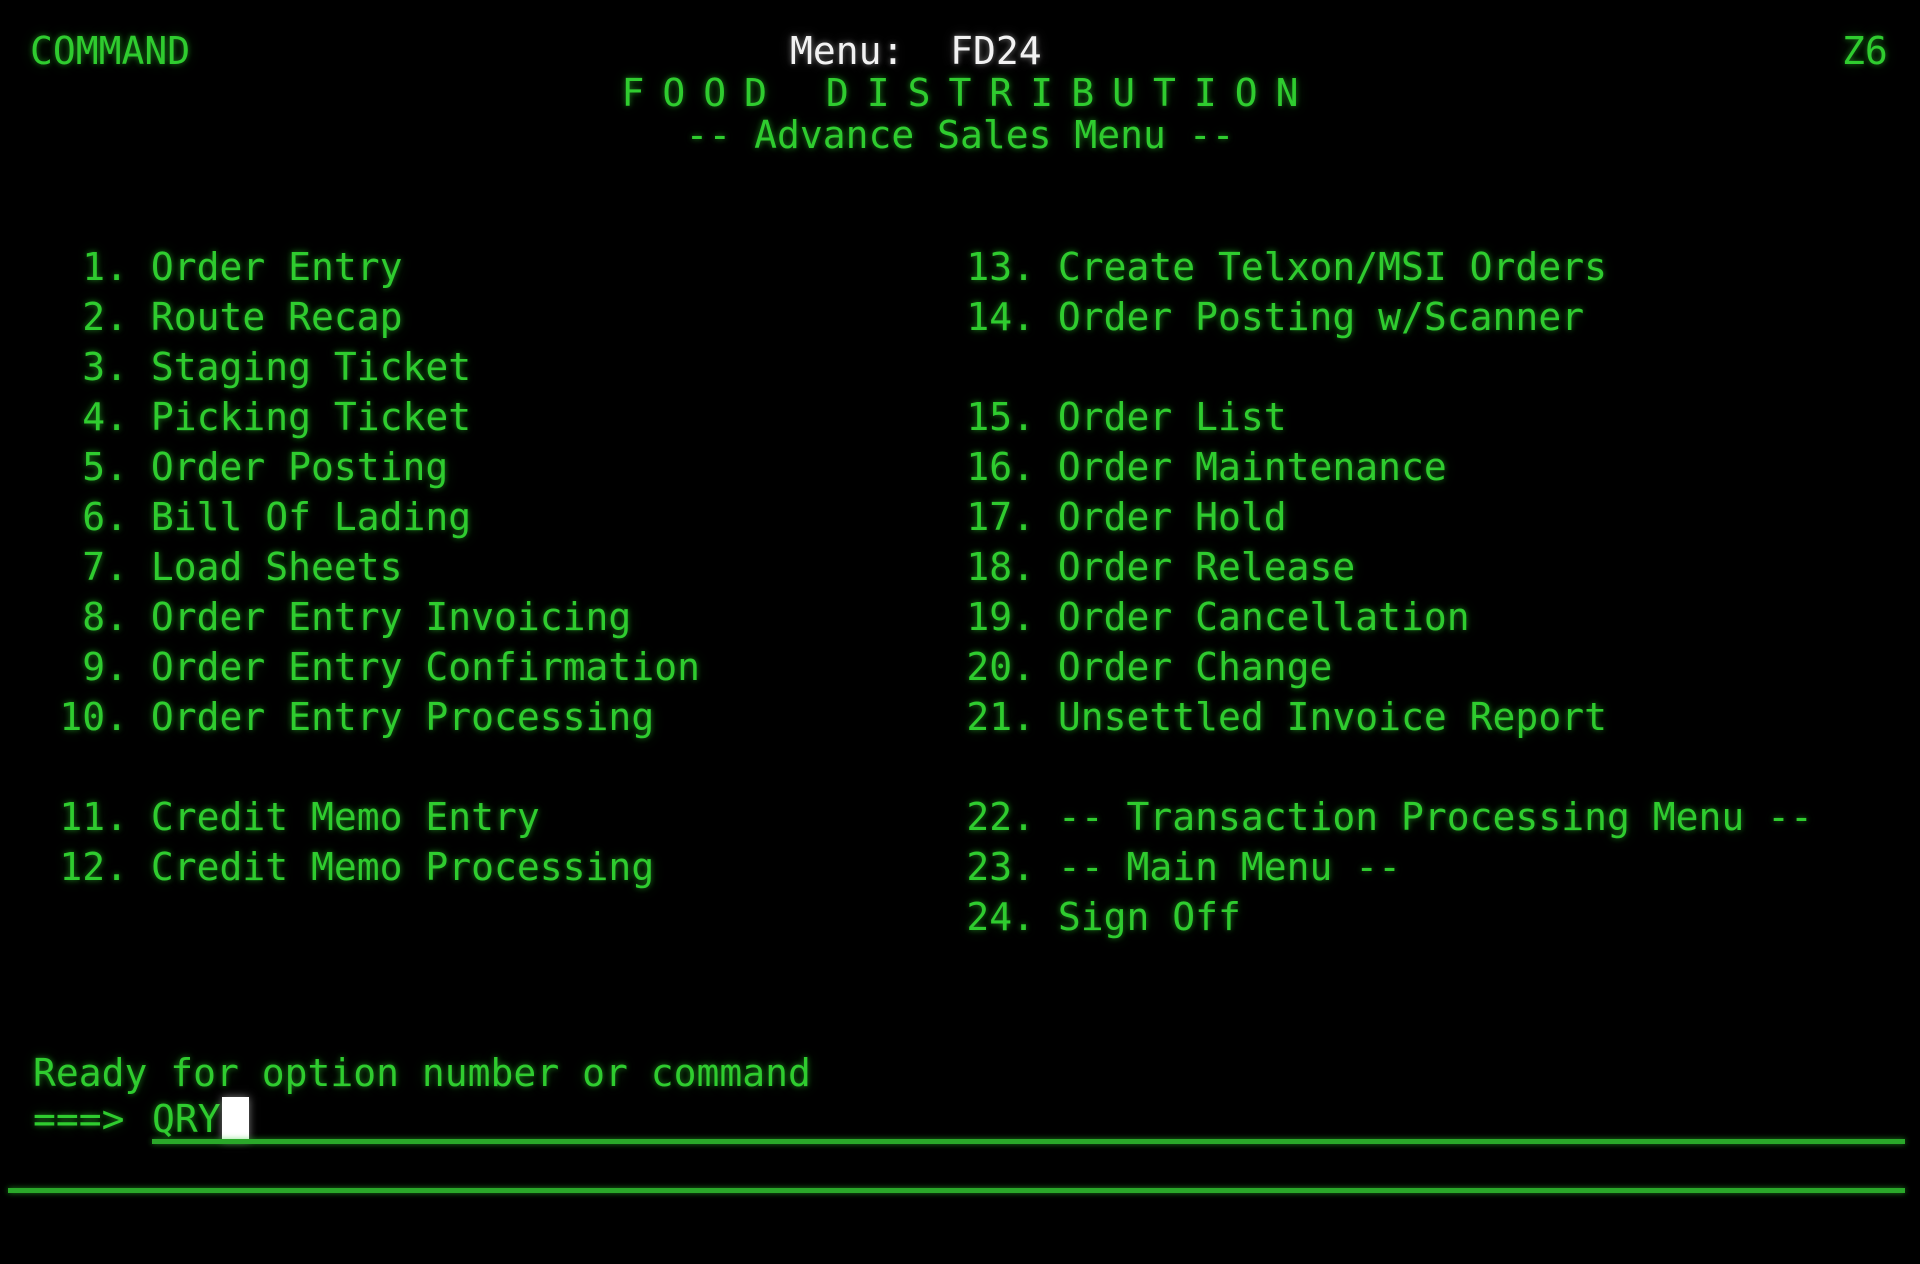 Image resolution: width=1920 pixels, height=1264 pixels. I want to click on menu-item-number: 21., so click(1000, 717).